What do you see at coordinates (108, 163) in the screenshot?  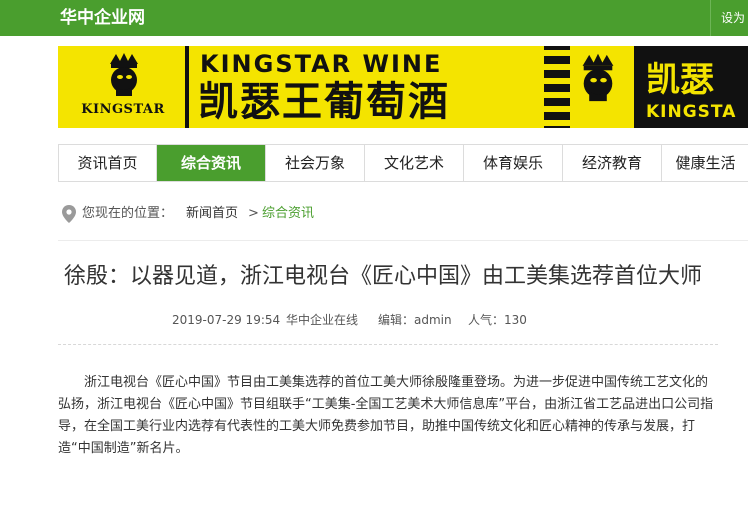 I see `nav-item-news-home: 资讯首页` at bounding box center [108, 163].